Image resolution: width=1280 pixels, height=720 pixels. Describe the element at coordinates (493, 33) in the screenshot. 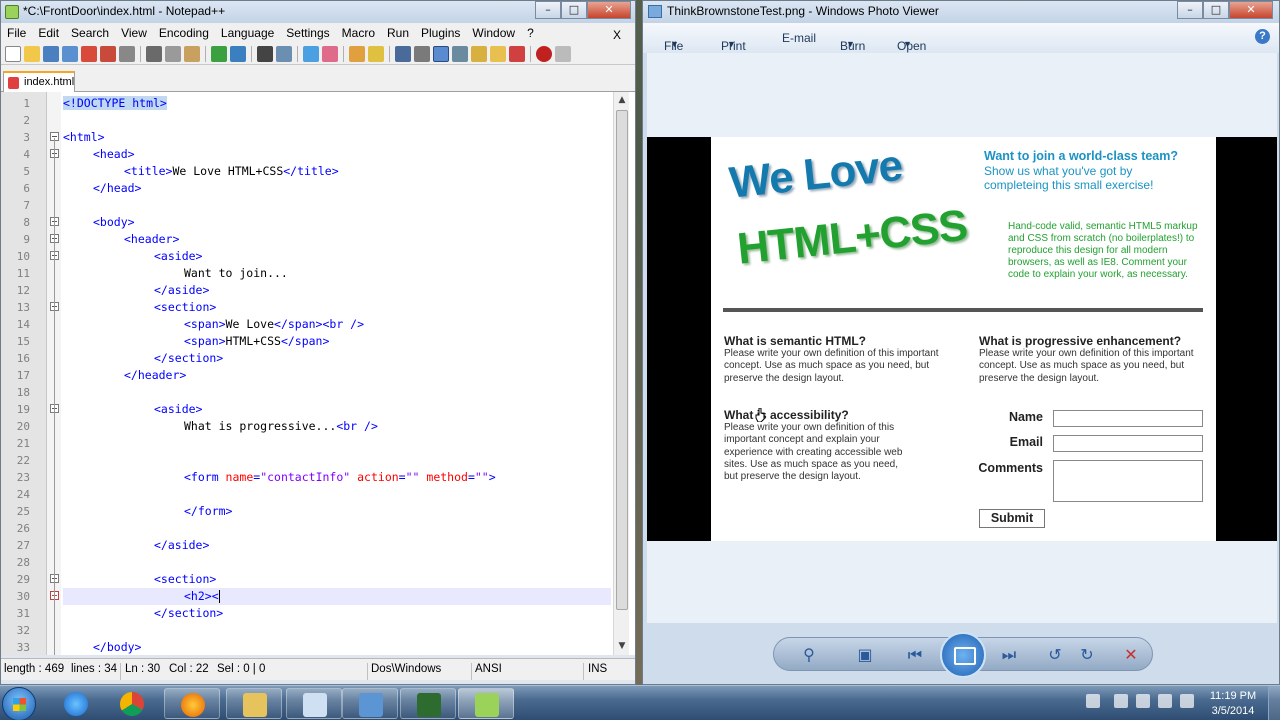

I see `menu-window: Window` at that location.